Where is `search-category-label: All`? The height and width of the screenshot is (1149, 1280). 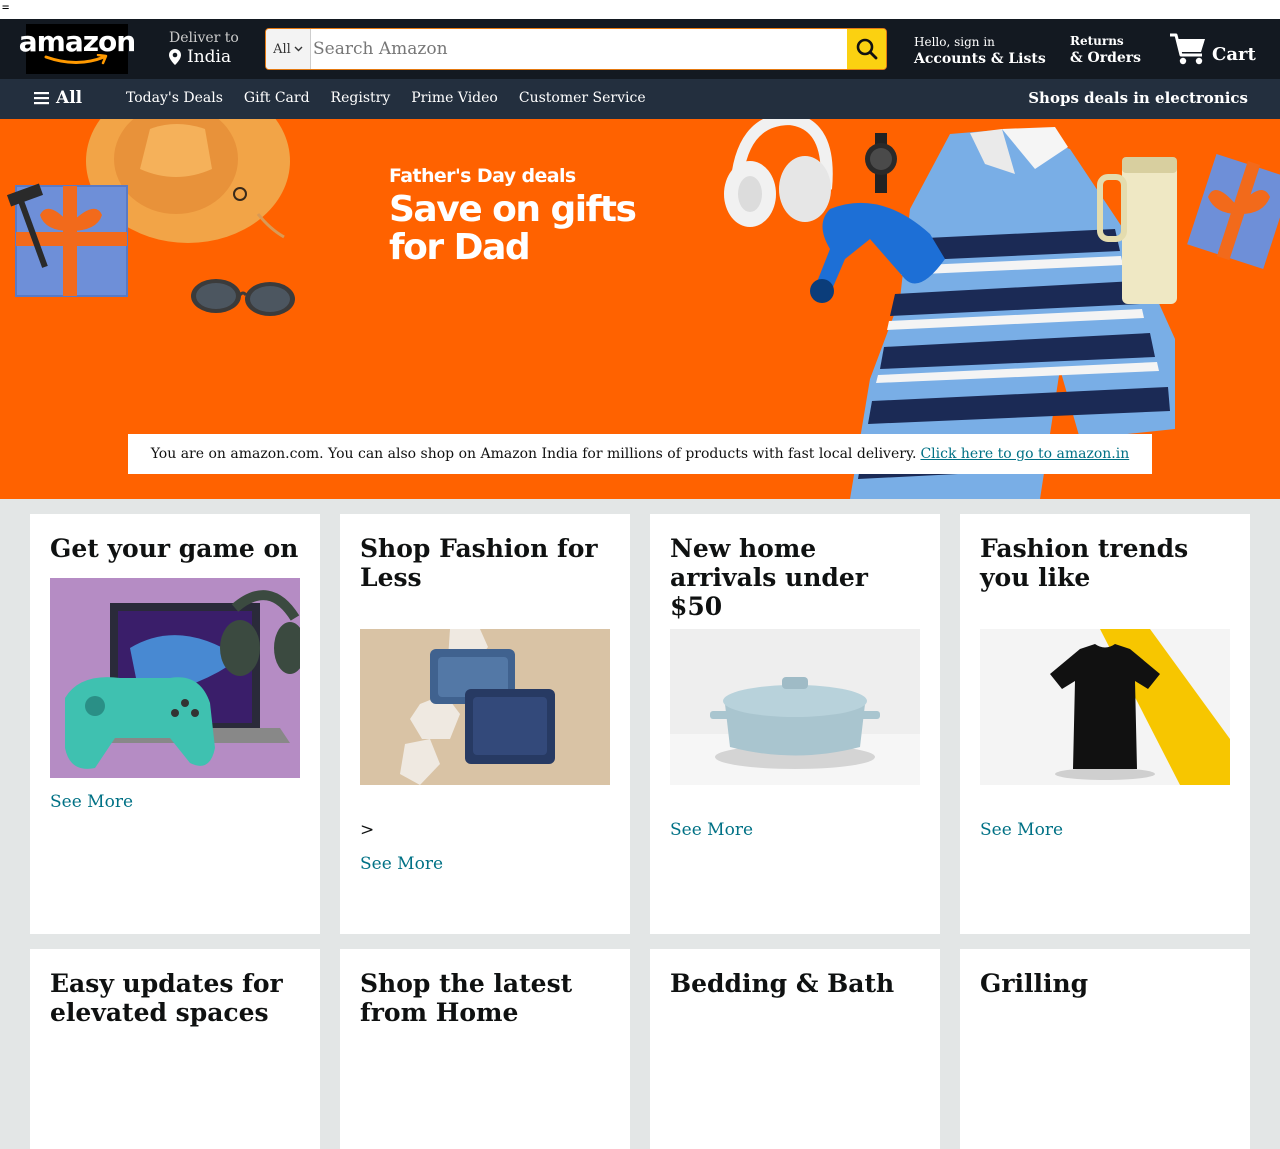 search-category-label: All is located at coordinates (282, 49).